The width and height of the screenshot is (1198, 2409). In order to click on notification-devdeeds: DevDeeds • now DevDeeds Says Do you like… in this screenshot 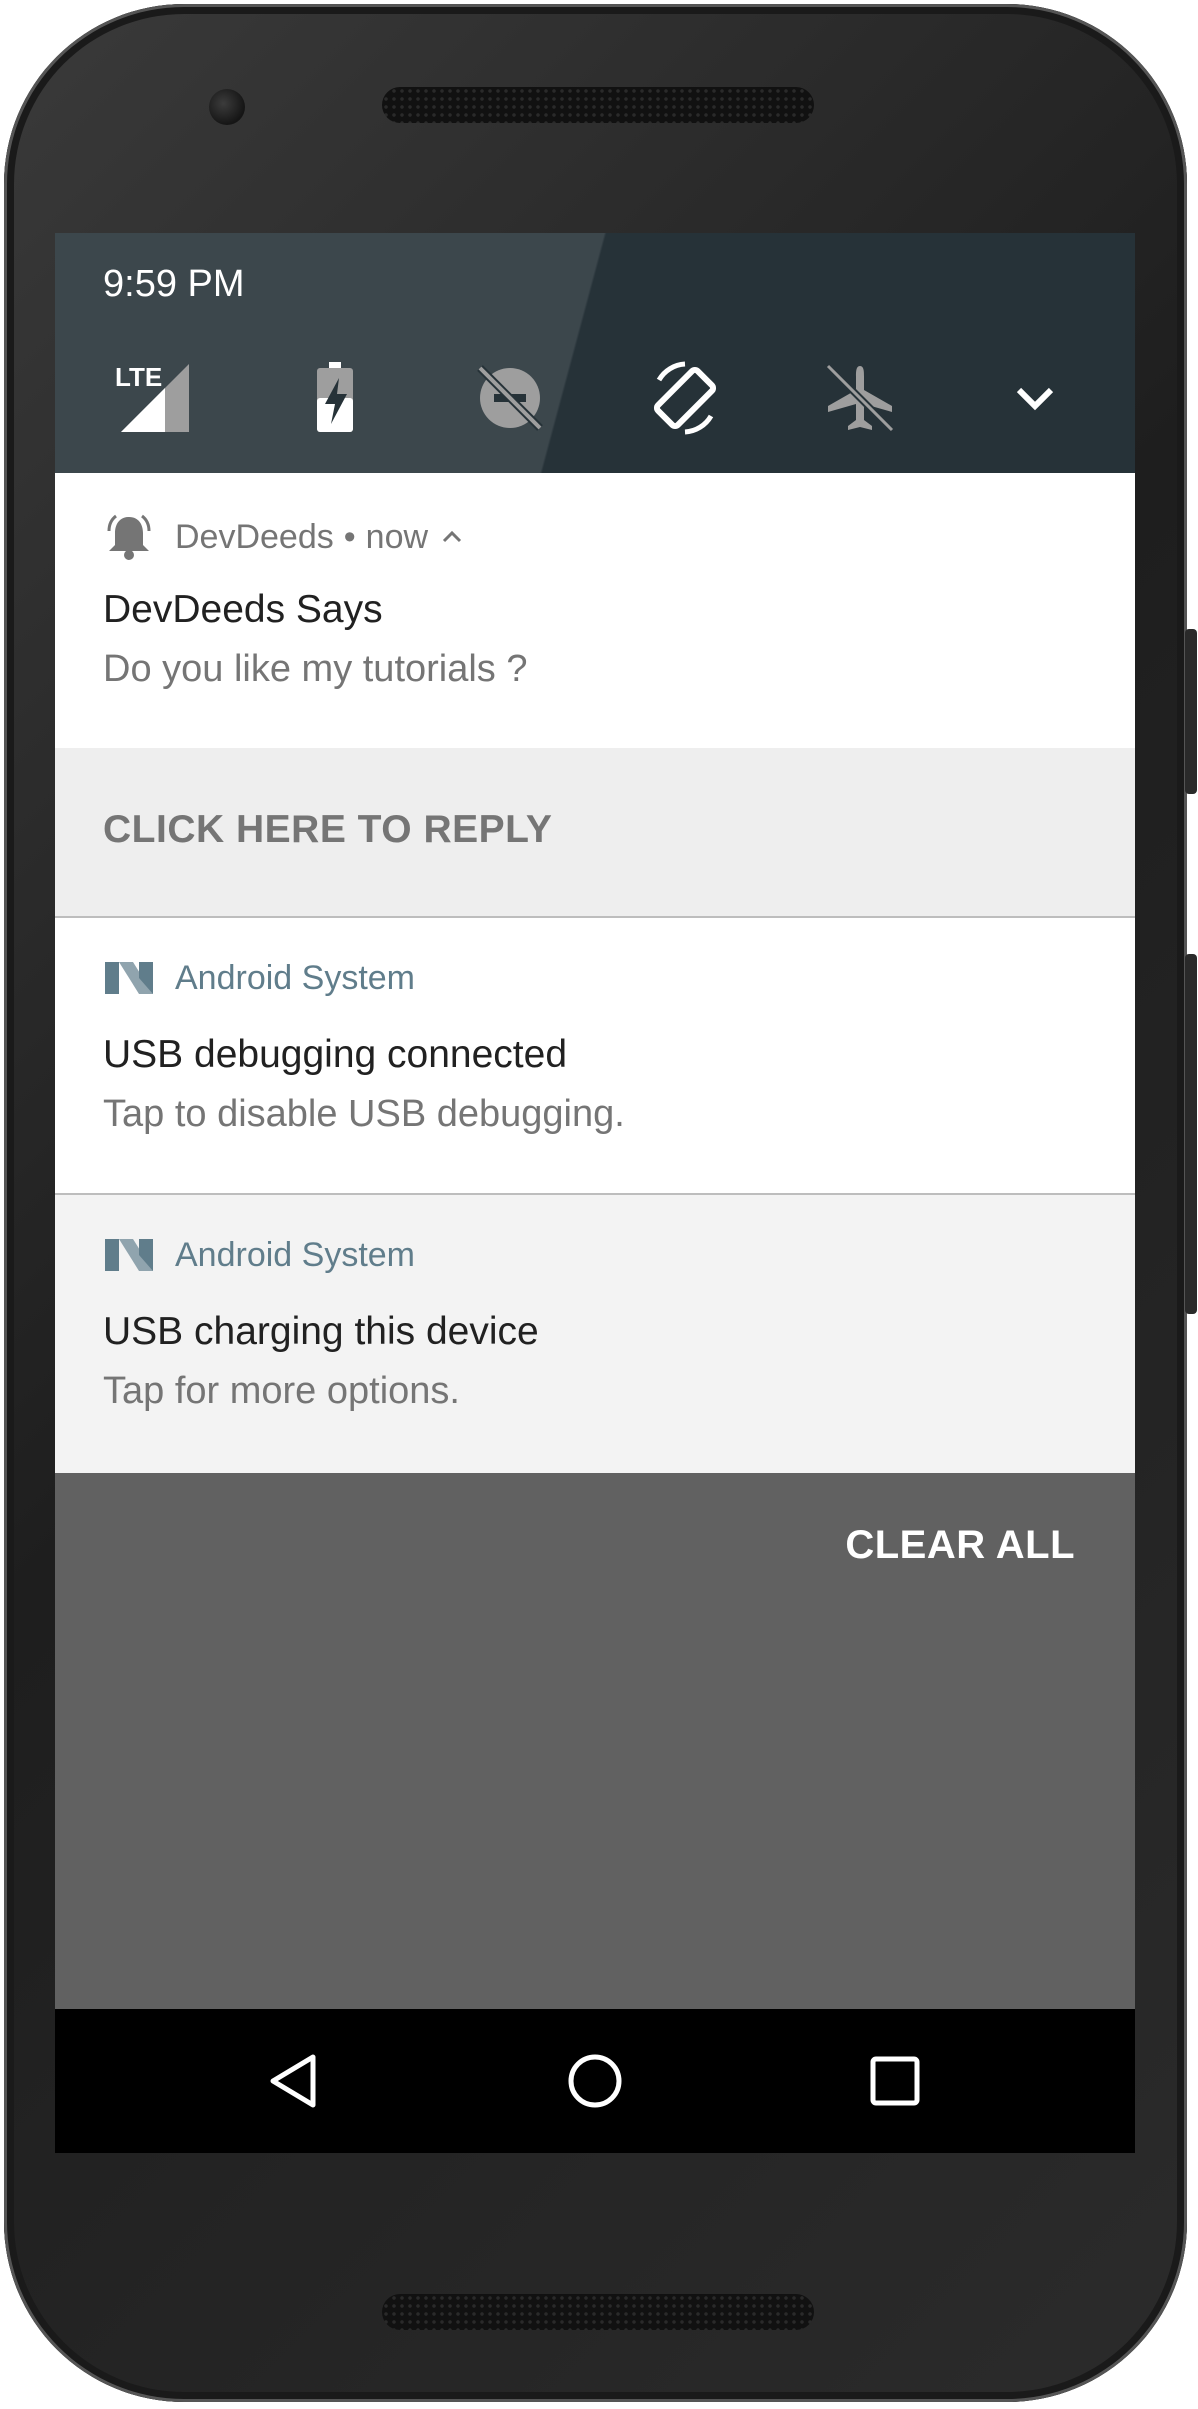, I will do `click(595, 610)`.